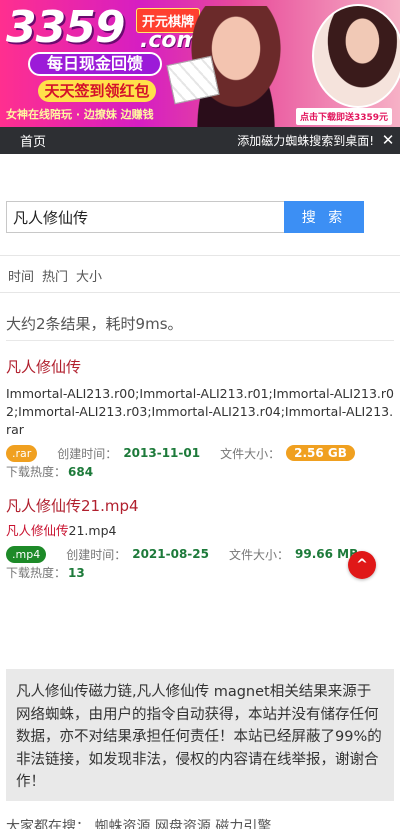 This screenshot has width=400, height=829. Describe the element at coordinates (97, 91) in the screenshot. I see `banner-slogan-2: 天天签到领红包` at that location.